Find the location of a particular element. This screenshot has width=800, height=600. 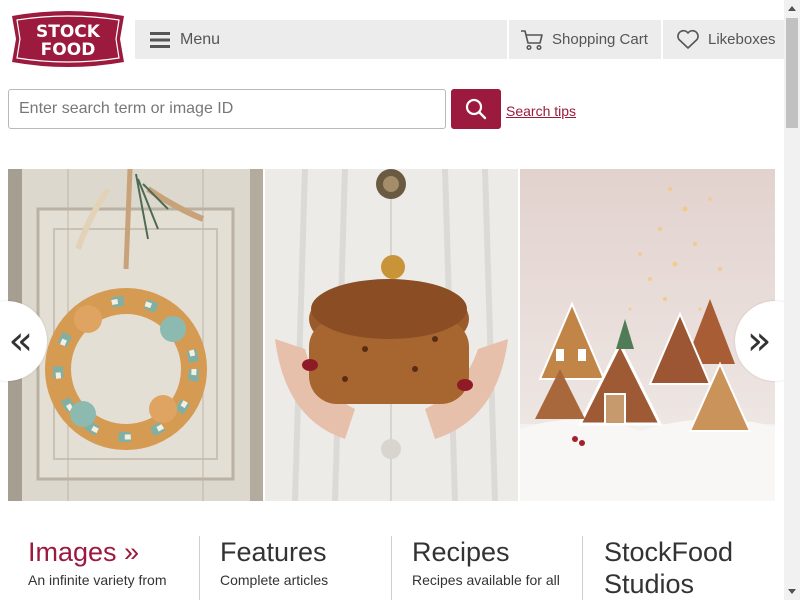

site-header: STOCK FOOD Menu Shopping Cart Likeboxes is located at coordinates (392, 35).